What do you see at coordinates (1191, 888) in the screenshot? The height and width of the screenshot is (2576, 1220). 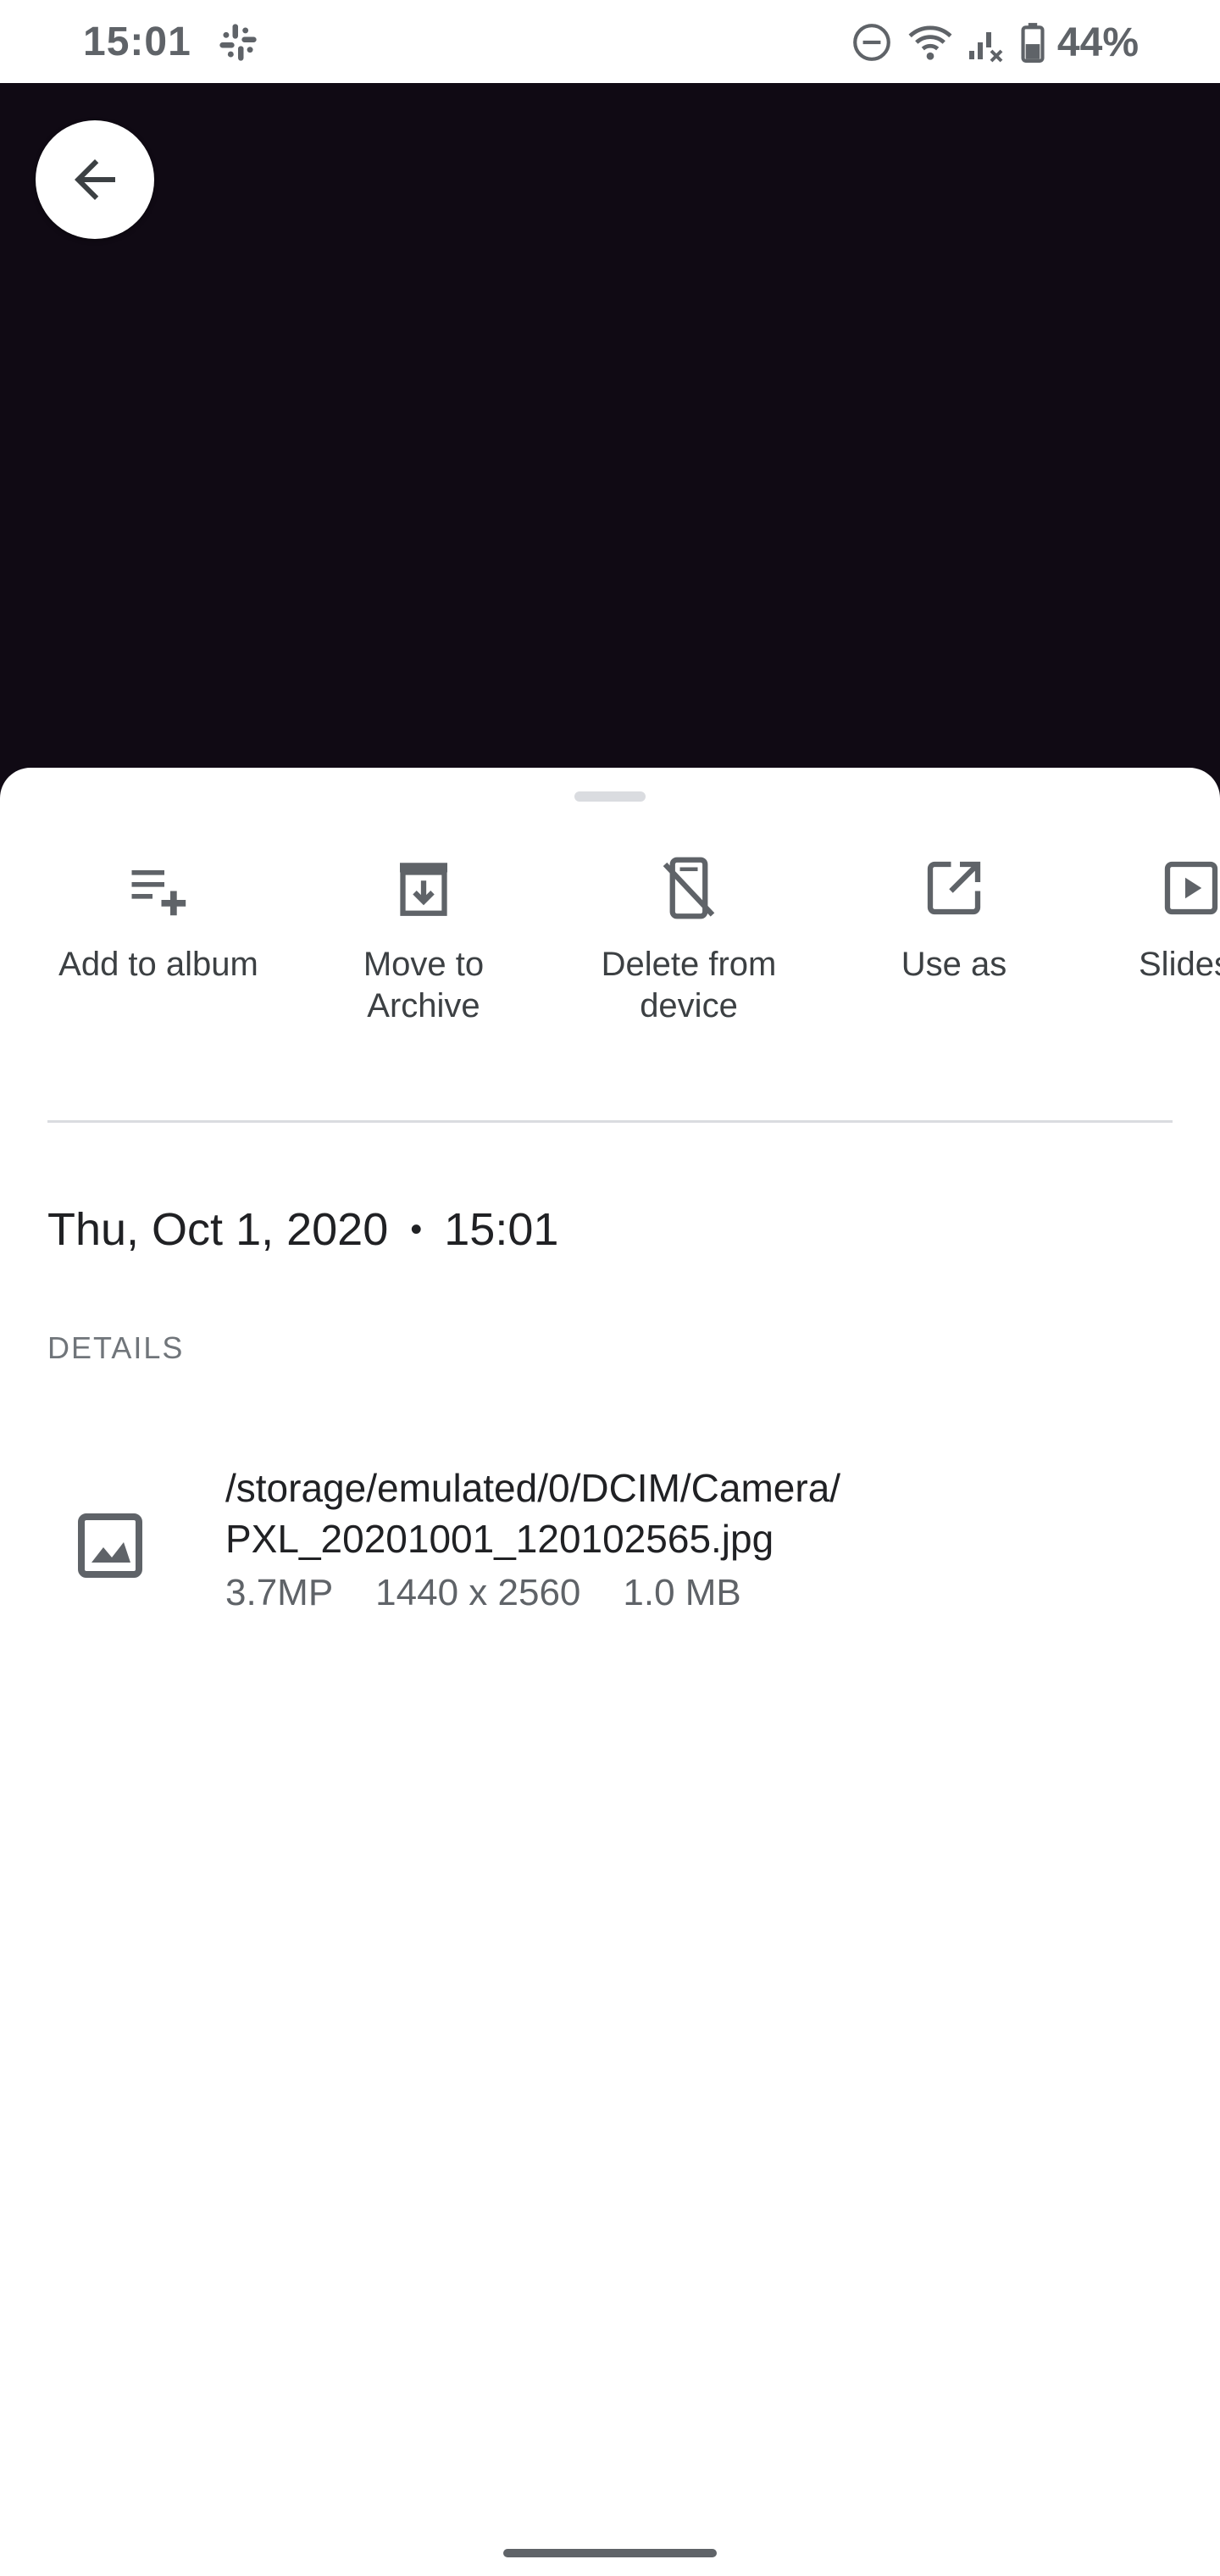 I see `slideshow-icon` at bounding box center [1191, 888].